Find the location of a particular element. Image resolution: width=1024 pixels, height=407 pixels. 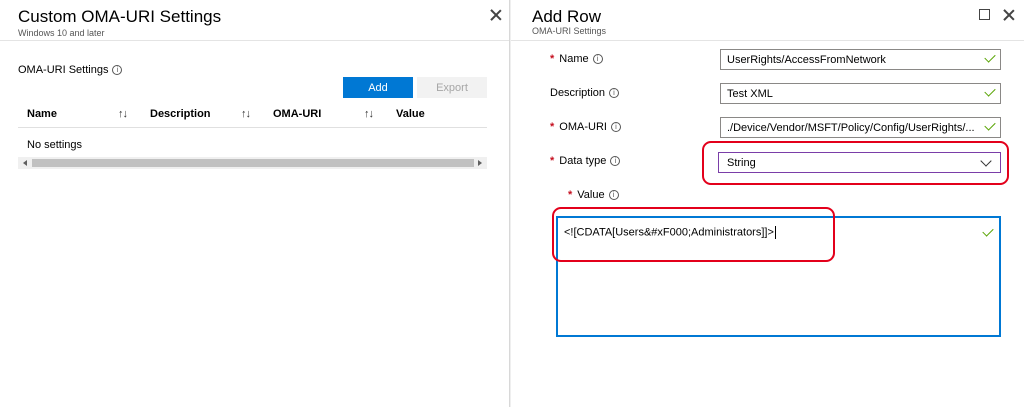

export-button: Export is located at coordinates (452, 87).